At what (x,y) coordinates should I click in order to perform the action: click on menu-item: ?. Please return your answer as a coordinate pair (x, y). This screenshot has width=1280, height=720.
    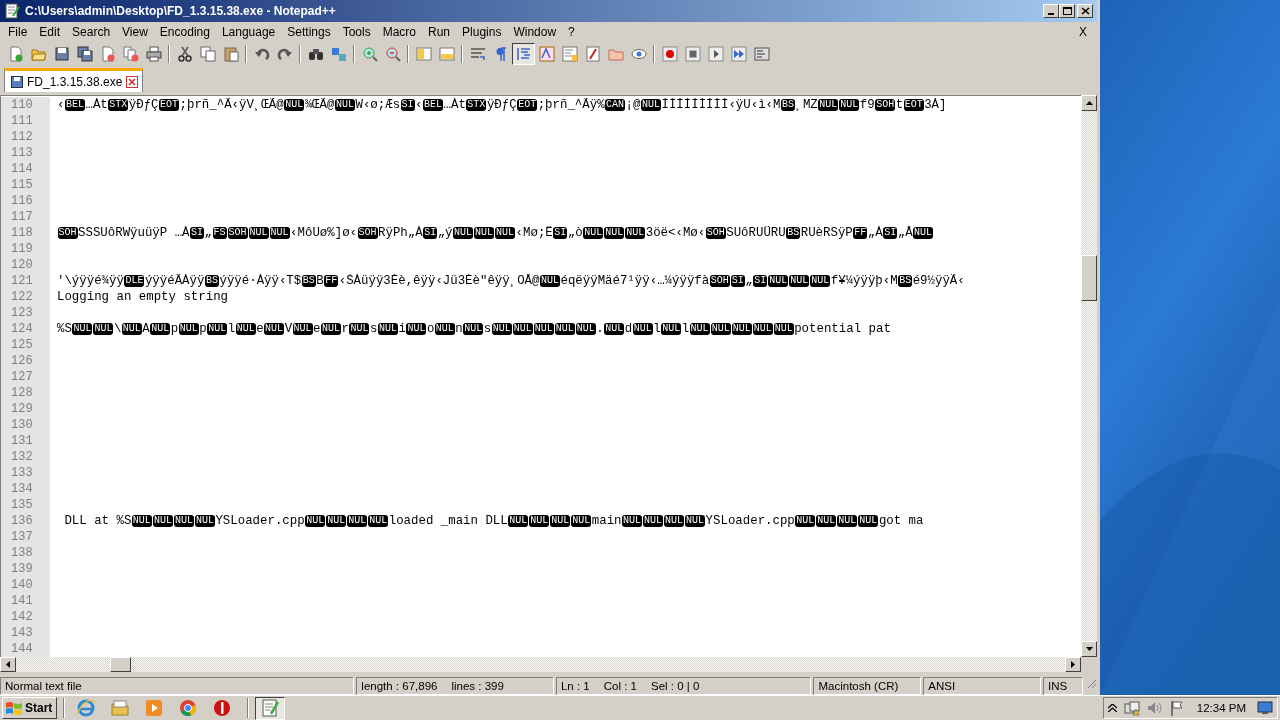
    Looking at the image, I should click on (571, 32).